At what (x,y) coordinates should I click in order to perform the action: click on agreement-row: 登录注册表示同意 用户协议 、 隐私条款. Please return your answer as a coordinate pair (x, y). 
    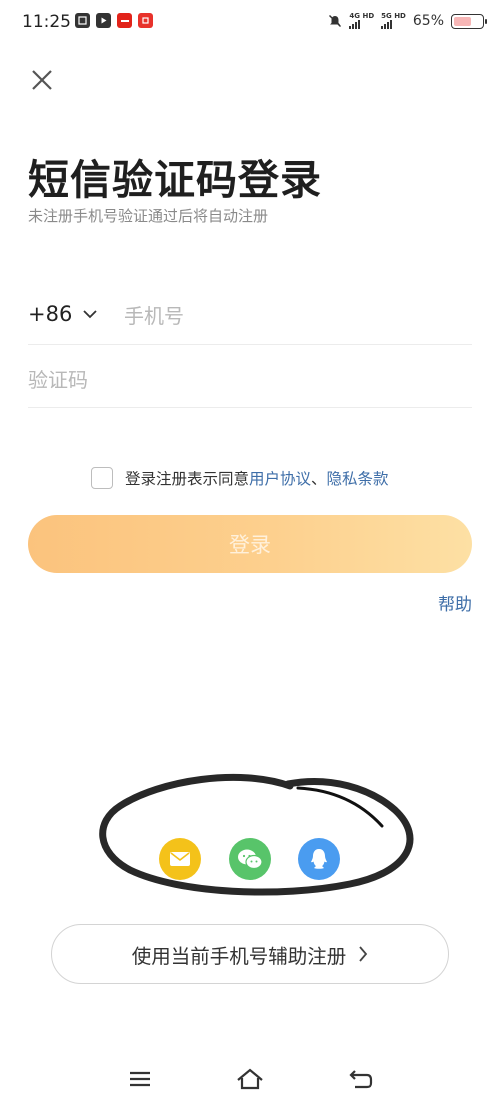
    Looking at the image, I should click on (240, 478).